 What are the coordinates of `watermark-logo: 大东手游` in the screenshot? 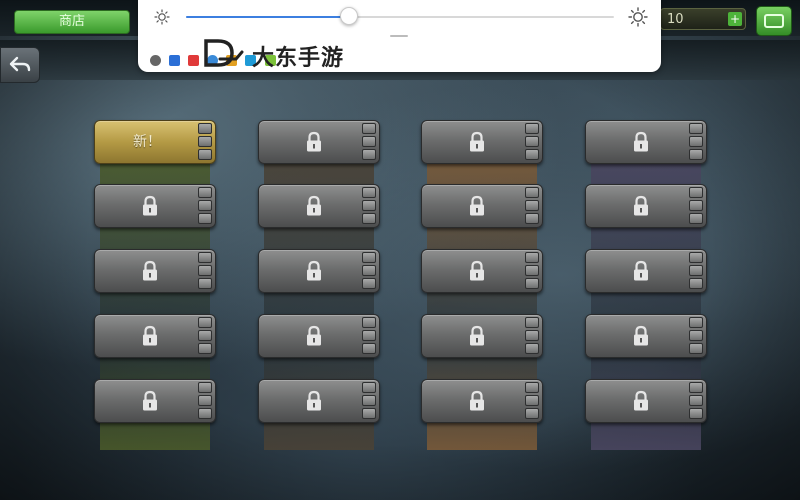 It's located at (302, 54).